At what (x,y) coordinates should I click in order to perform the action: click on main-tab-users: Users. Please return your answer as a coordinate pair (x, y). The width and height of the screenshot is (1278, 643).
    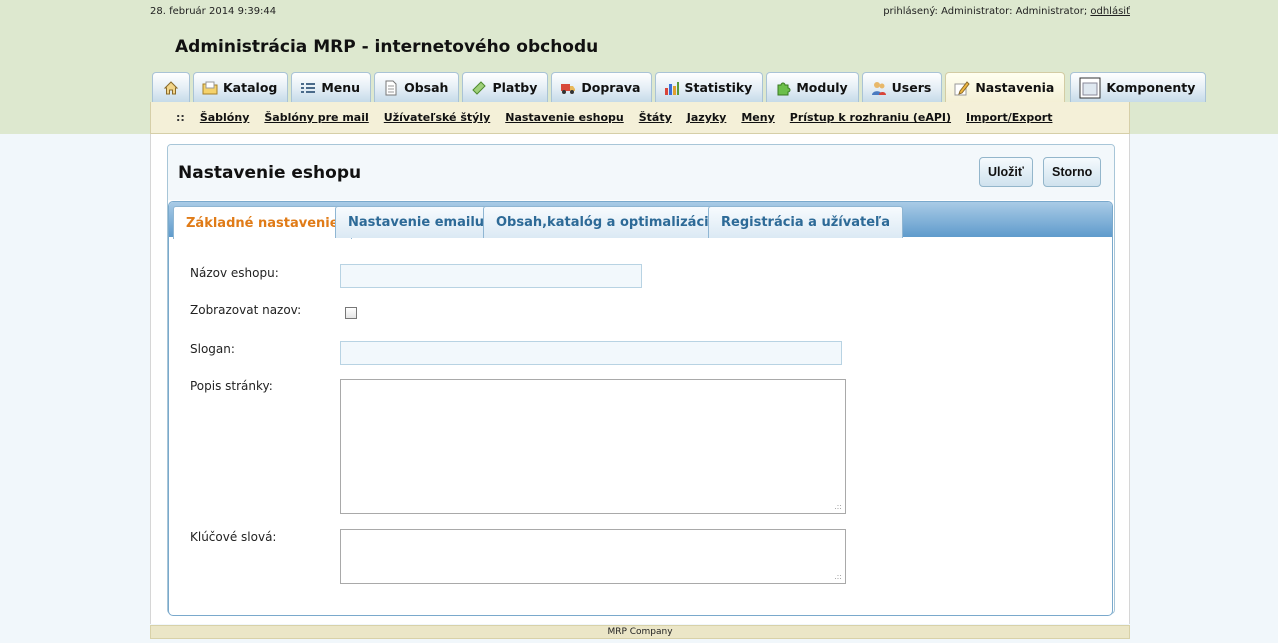
    Looking at the image, I should click on (902, 87).